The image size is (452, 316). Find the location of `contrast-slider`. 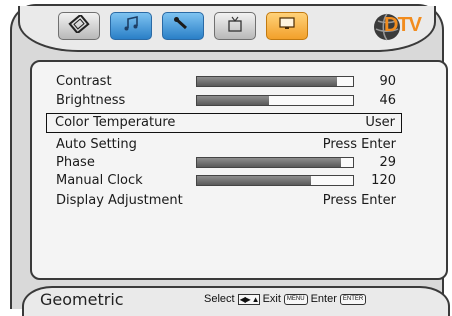

contrast-slider is located at coordinates (275, 81).